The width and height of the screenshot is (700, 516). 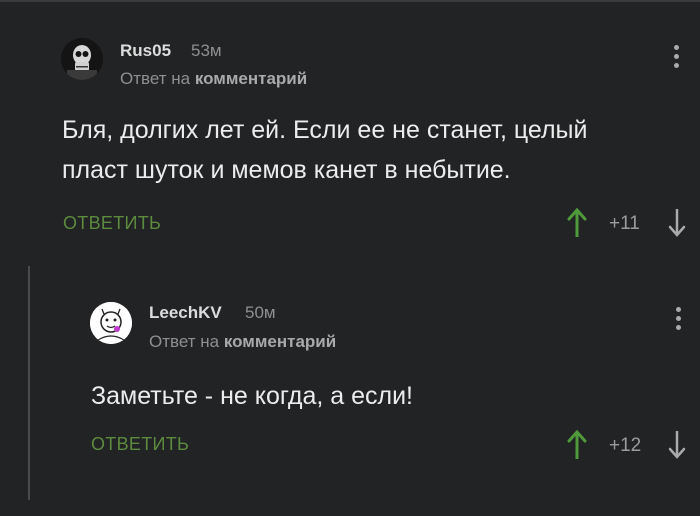 What do you see at coordinates (145, 51) in the screenshot?
I see `comment-author: Rus05` at bounding box center [145, 51].